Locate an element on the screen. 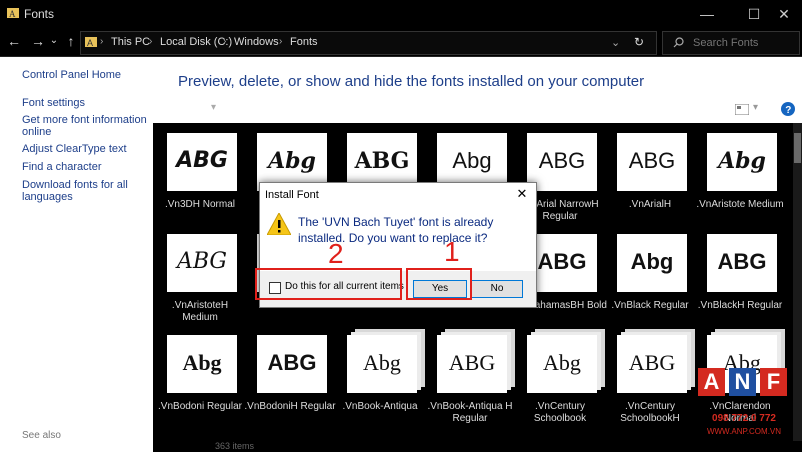 This screenshot has width=802, height=452. annotation-number-1: 1 is located at coordinates (452, 251).